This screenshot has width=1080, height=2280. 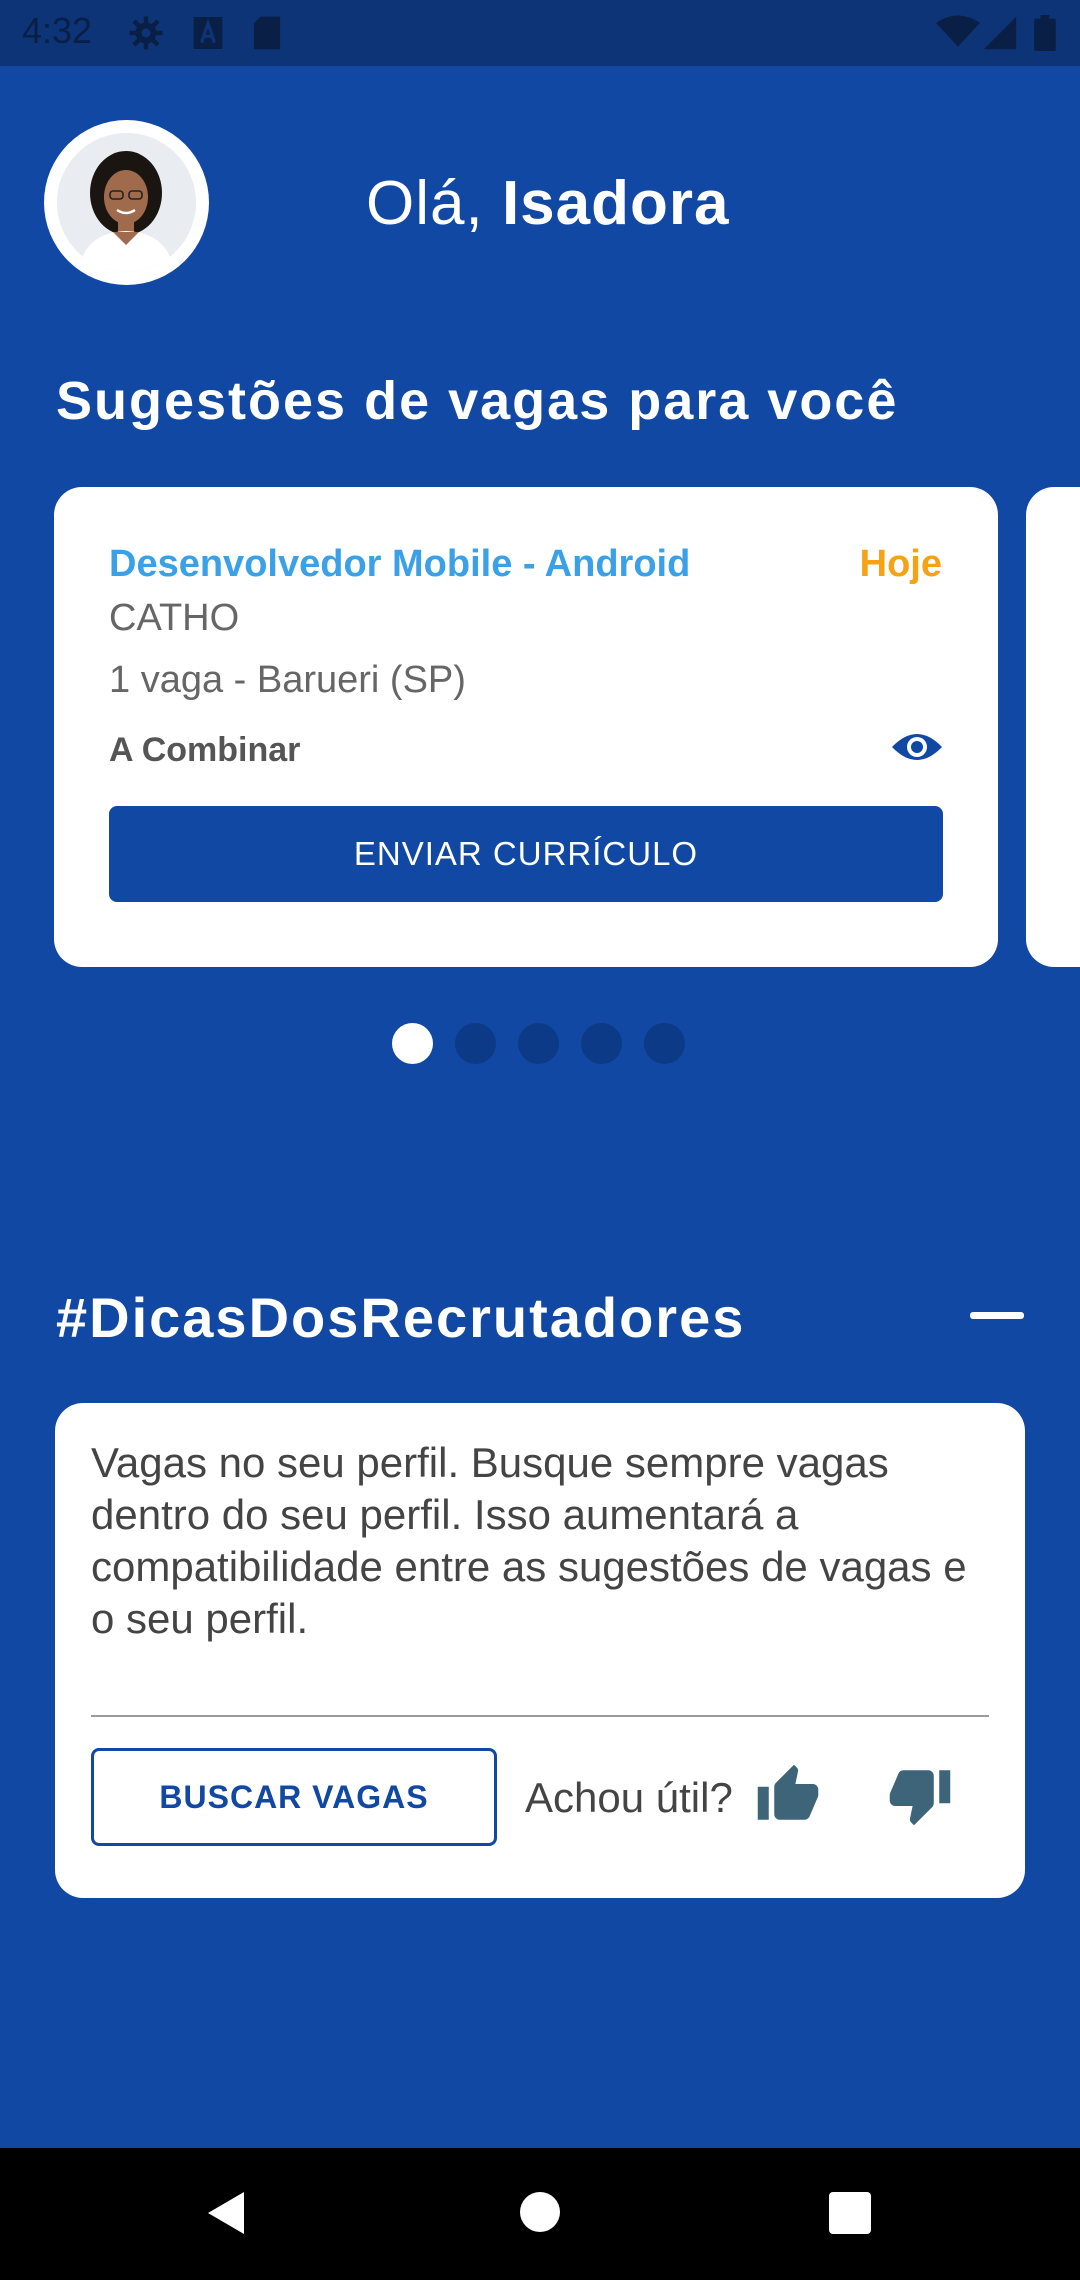 I want to click on search-jobs-button: BUSCAR VAGAS, so click(x=294, y=1797).